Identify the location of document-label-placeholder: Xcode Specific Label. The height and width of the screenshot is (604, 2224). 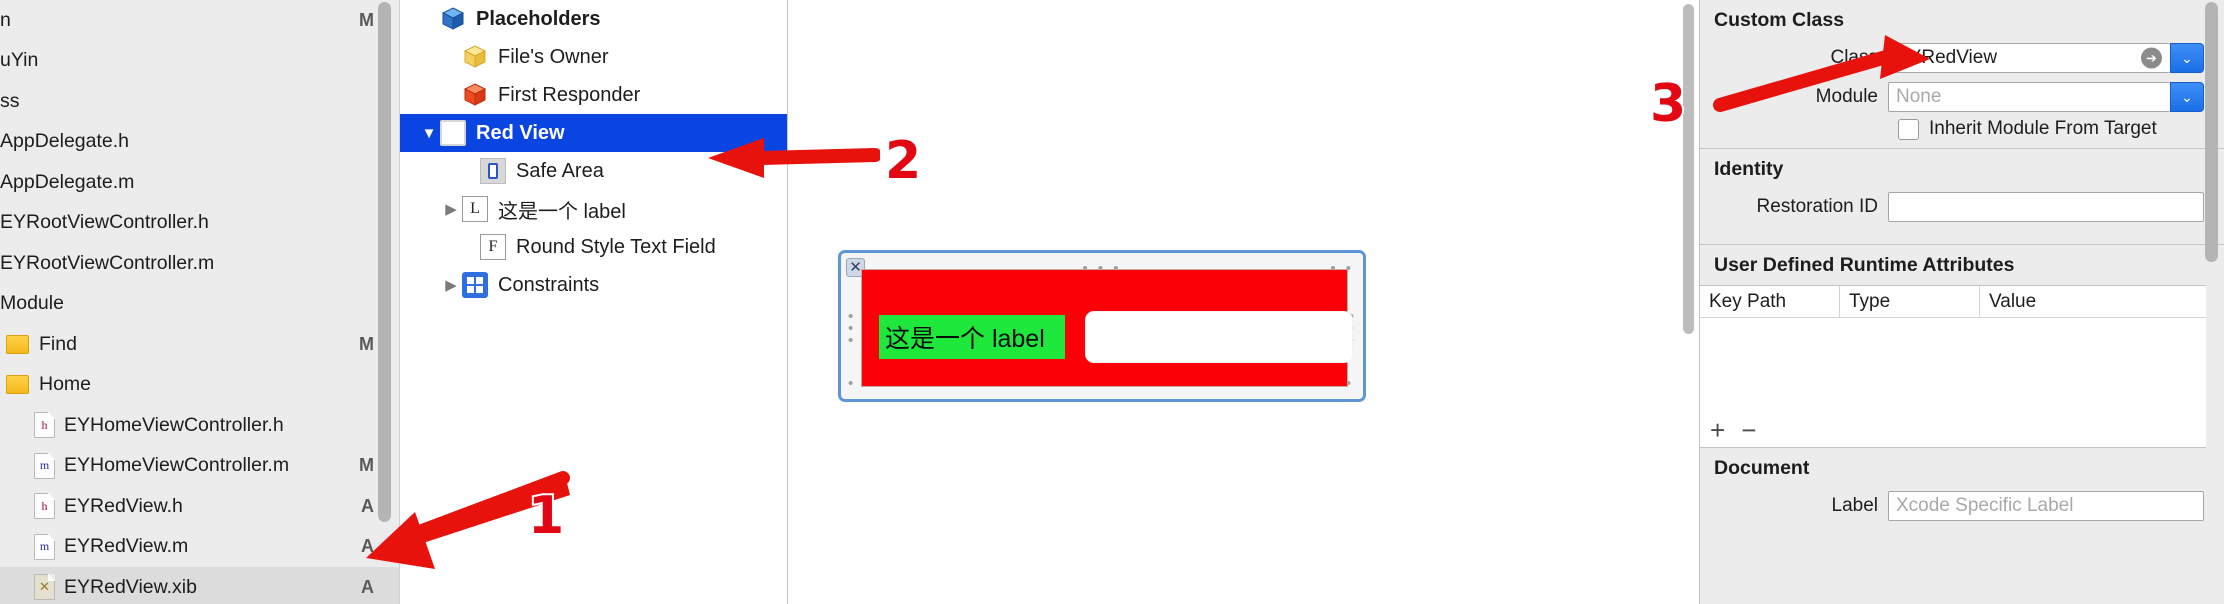
(1985, 505).